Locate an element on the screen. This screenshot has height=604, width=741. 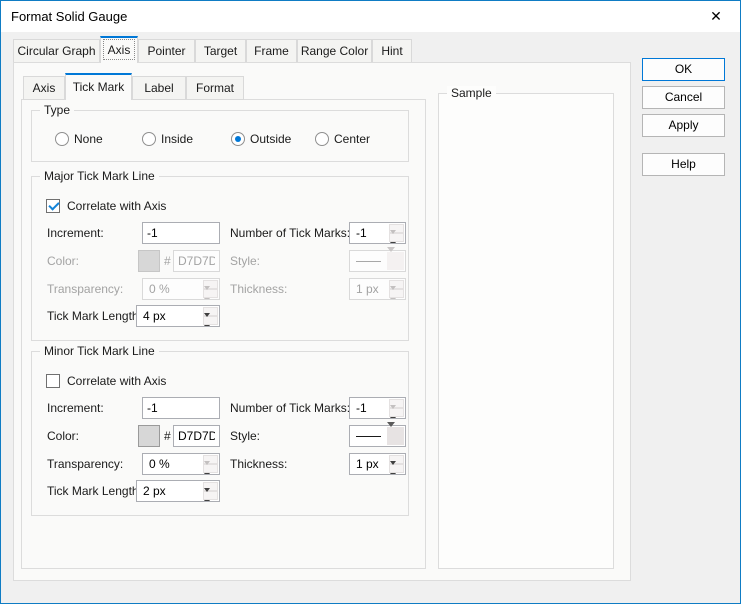
minor-group-title: Minor Tick Mark Line is located at coordinates (99, 351).